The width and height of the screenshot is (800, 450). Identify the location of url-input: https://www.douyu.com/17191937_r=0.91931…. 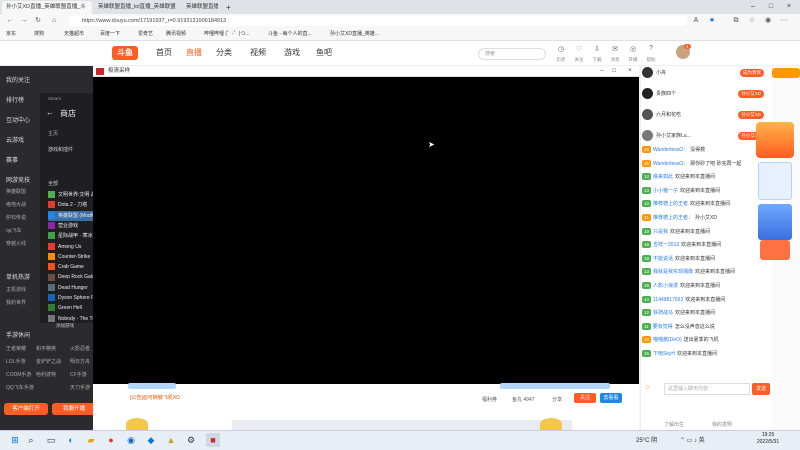
(378, 21).